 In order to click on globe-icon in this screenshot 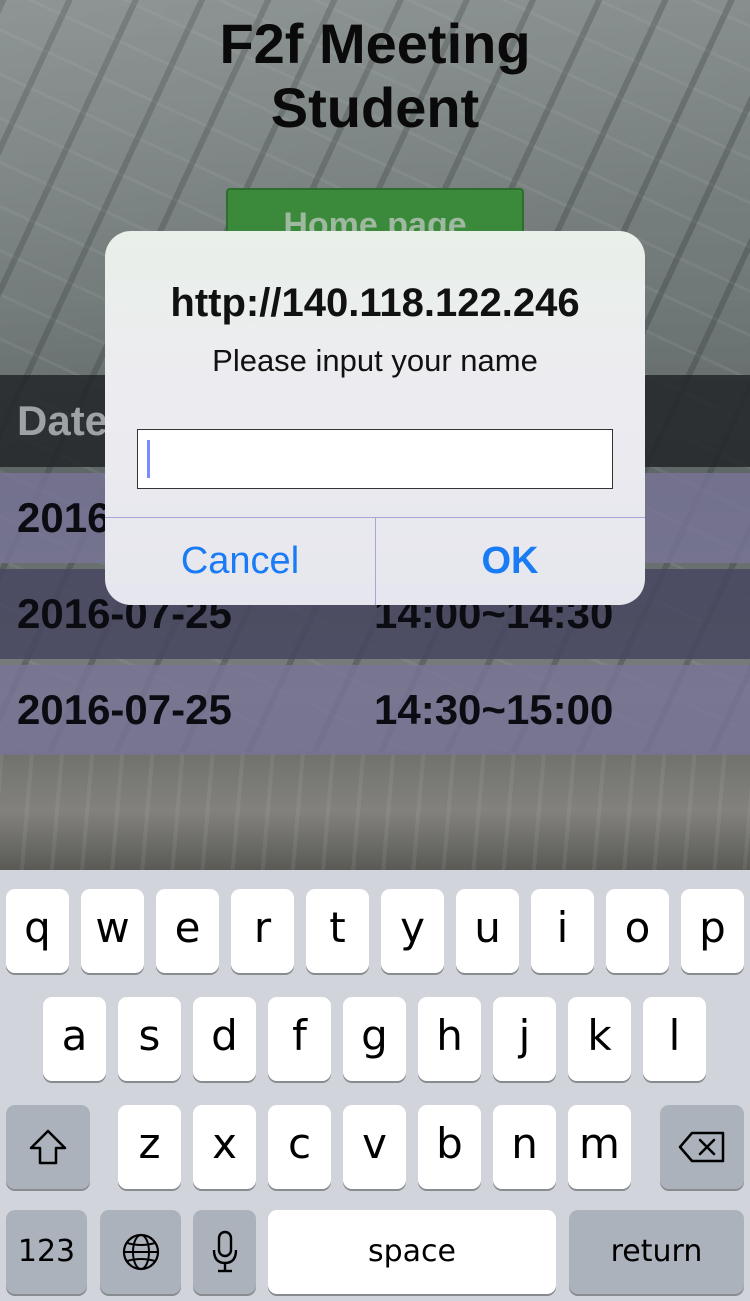, I will do `click(140, 1252)`.